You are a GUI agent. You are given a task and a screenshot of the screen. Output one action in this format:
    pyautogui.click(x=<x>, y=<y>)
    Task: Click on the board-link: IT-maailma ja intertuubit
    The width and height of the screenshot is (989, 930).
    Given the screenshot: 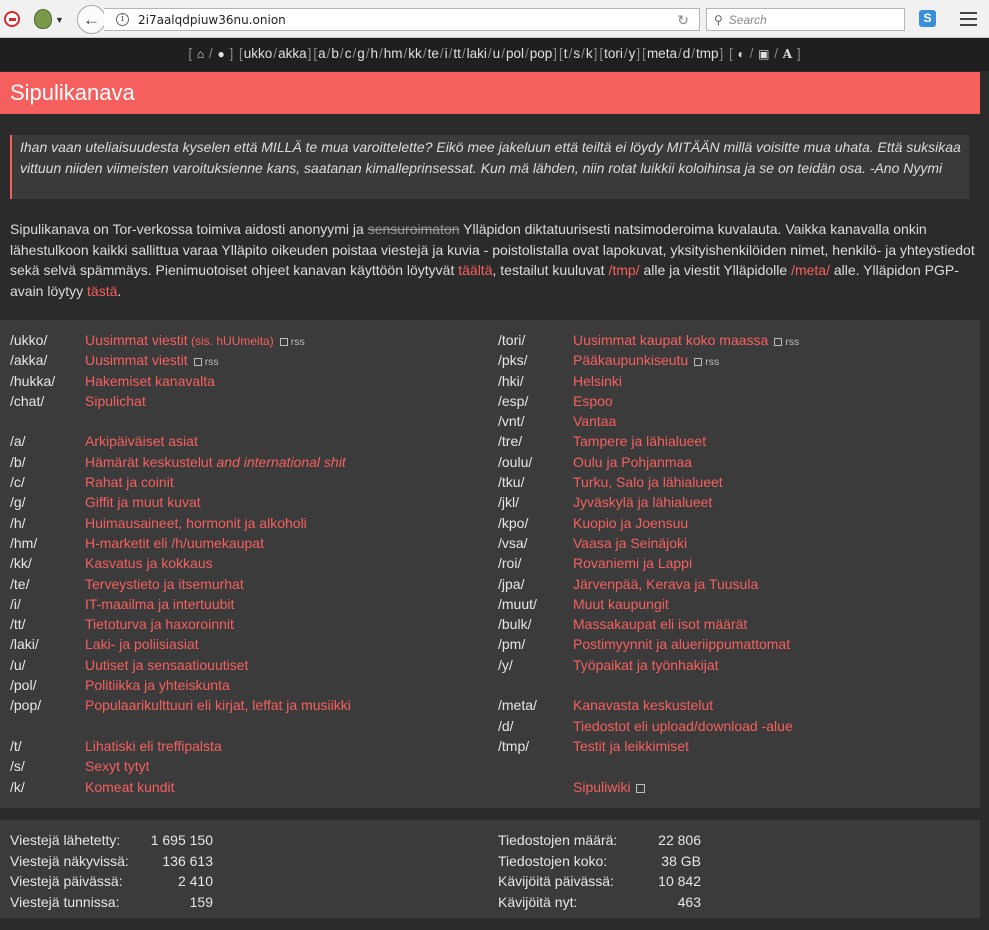 What is the action you would take?
    pyautogui.click(x=159, y=604)
    